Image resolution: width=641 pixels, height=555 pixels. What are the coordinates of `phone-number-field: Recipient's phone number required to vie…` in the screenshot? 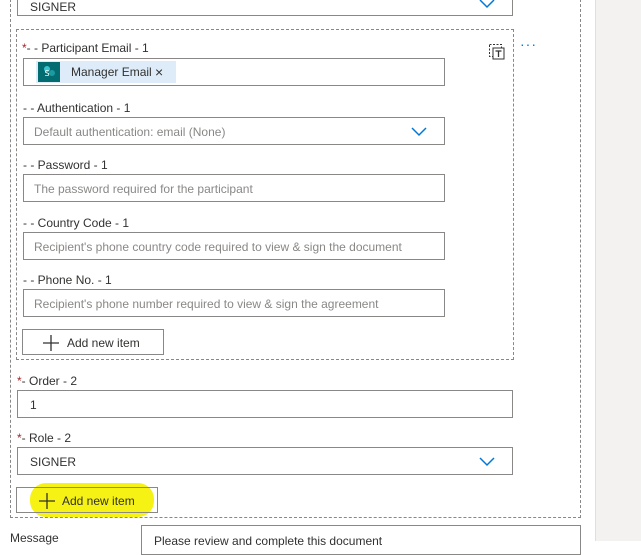 It's located at (234, 303).